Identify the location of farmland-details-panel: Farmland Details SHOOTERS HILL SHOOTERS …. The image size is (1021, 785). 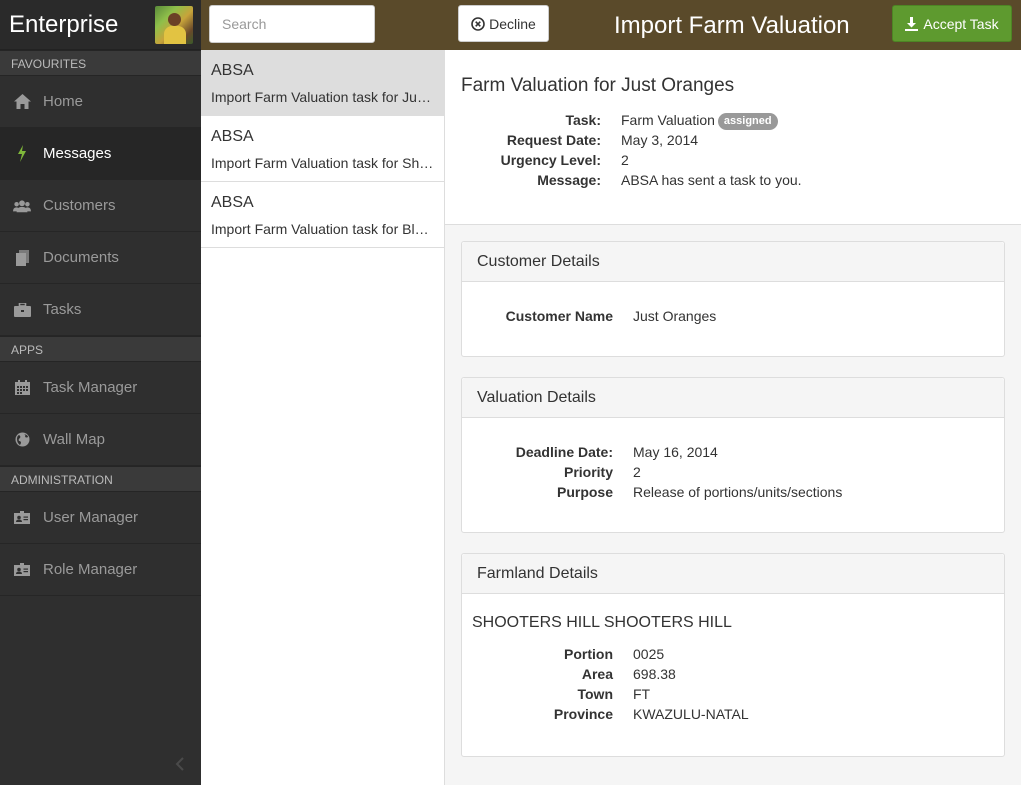
(733, 655).